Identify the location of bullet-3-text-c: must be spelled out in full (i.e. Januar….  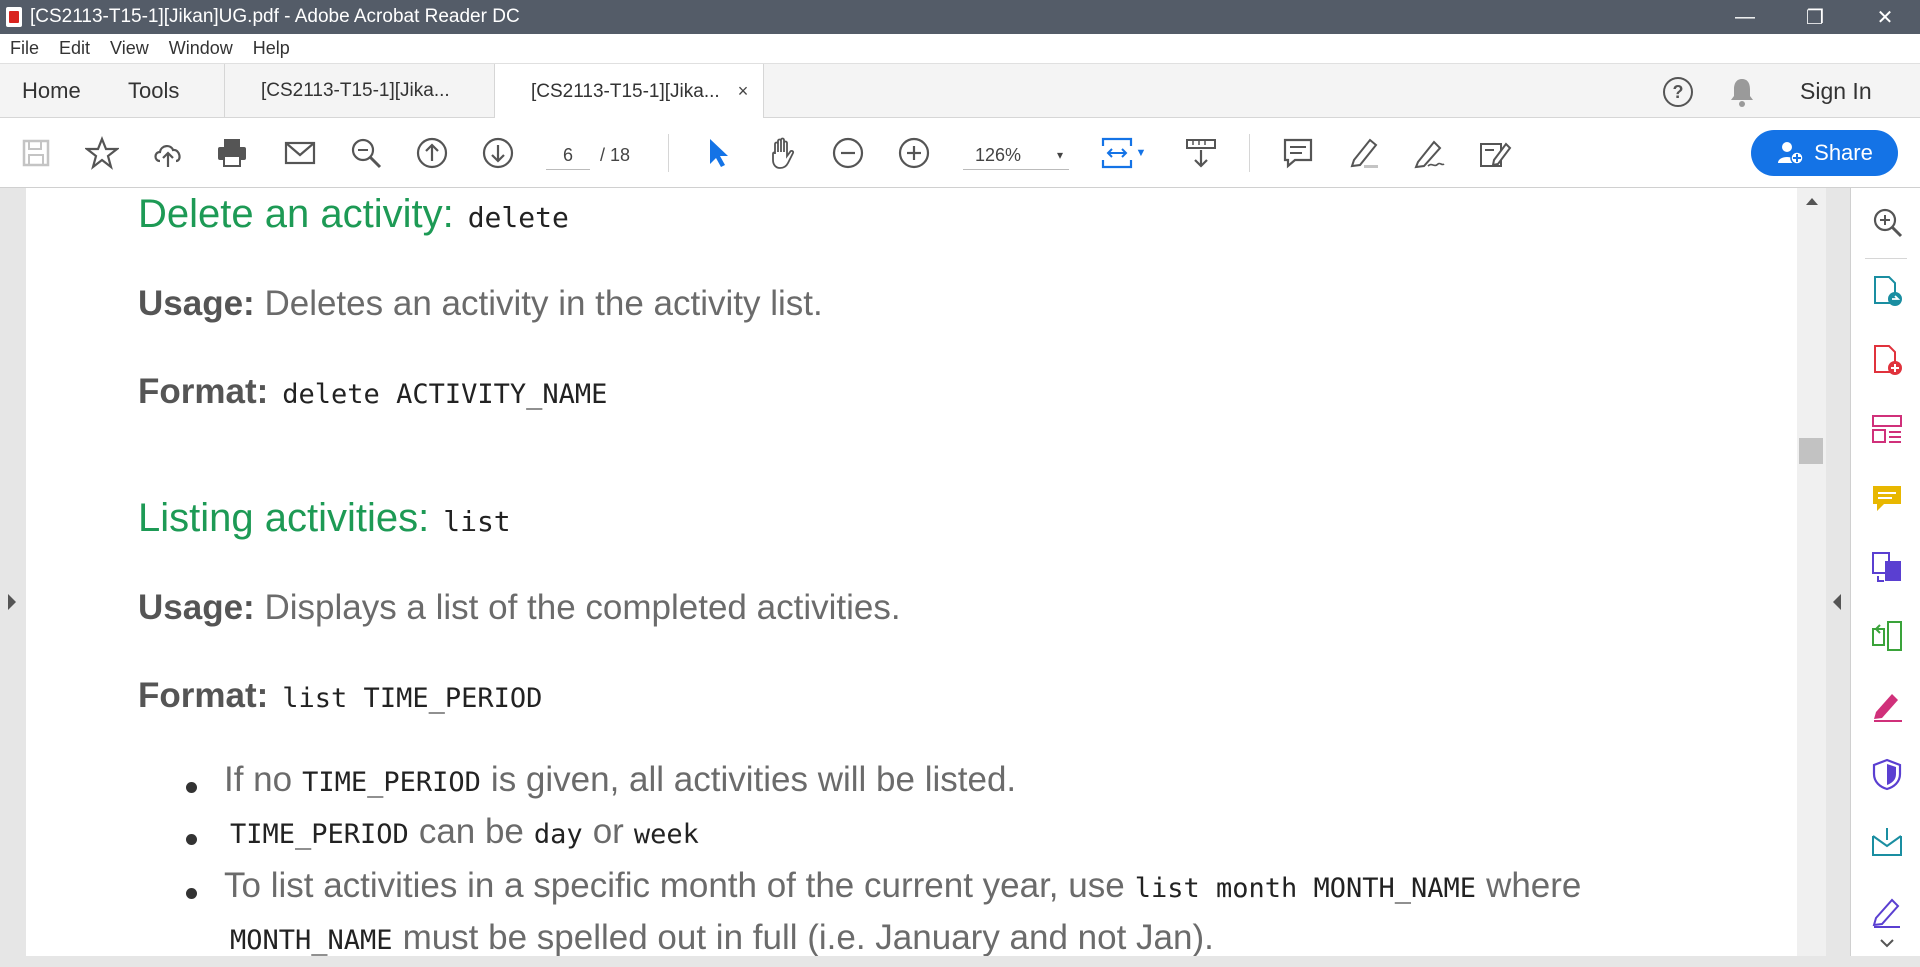
(808, 937).